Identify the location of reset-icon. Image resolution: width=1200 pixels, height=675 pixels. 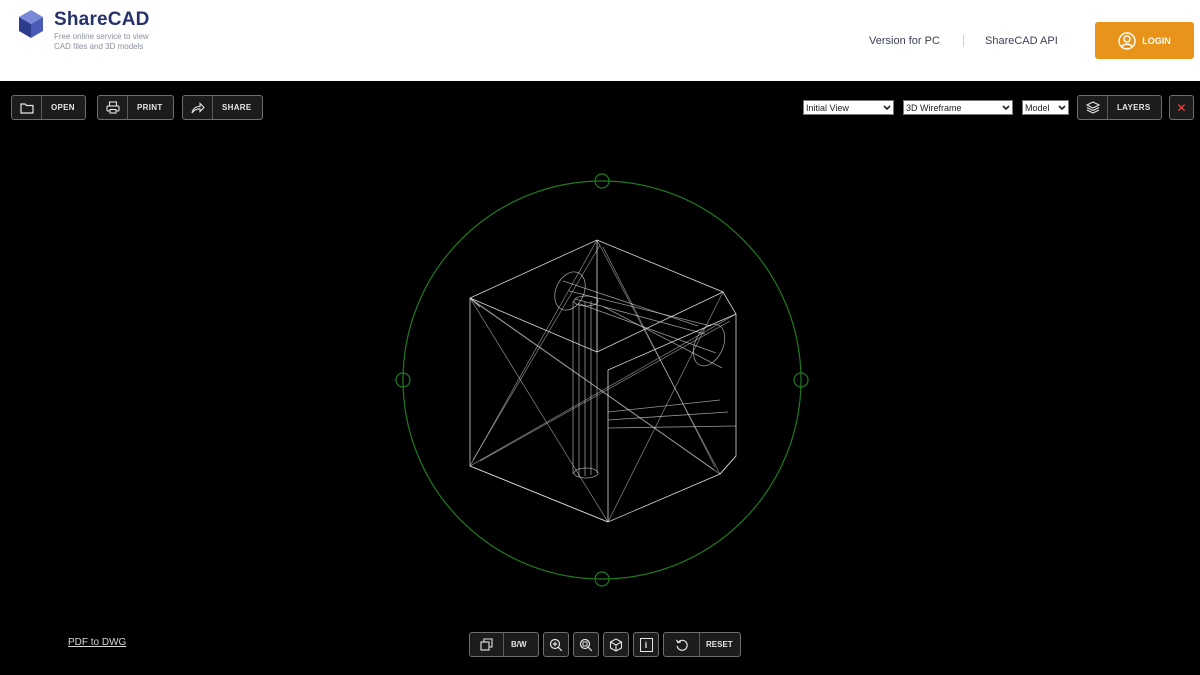
(682, 644).